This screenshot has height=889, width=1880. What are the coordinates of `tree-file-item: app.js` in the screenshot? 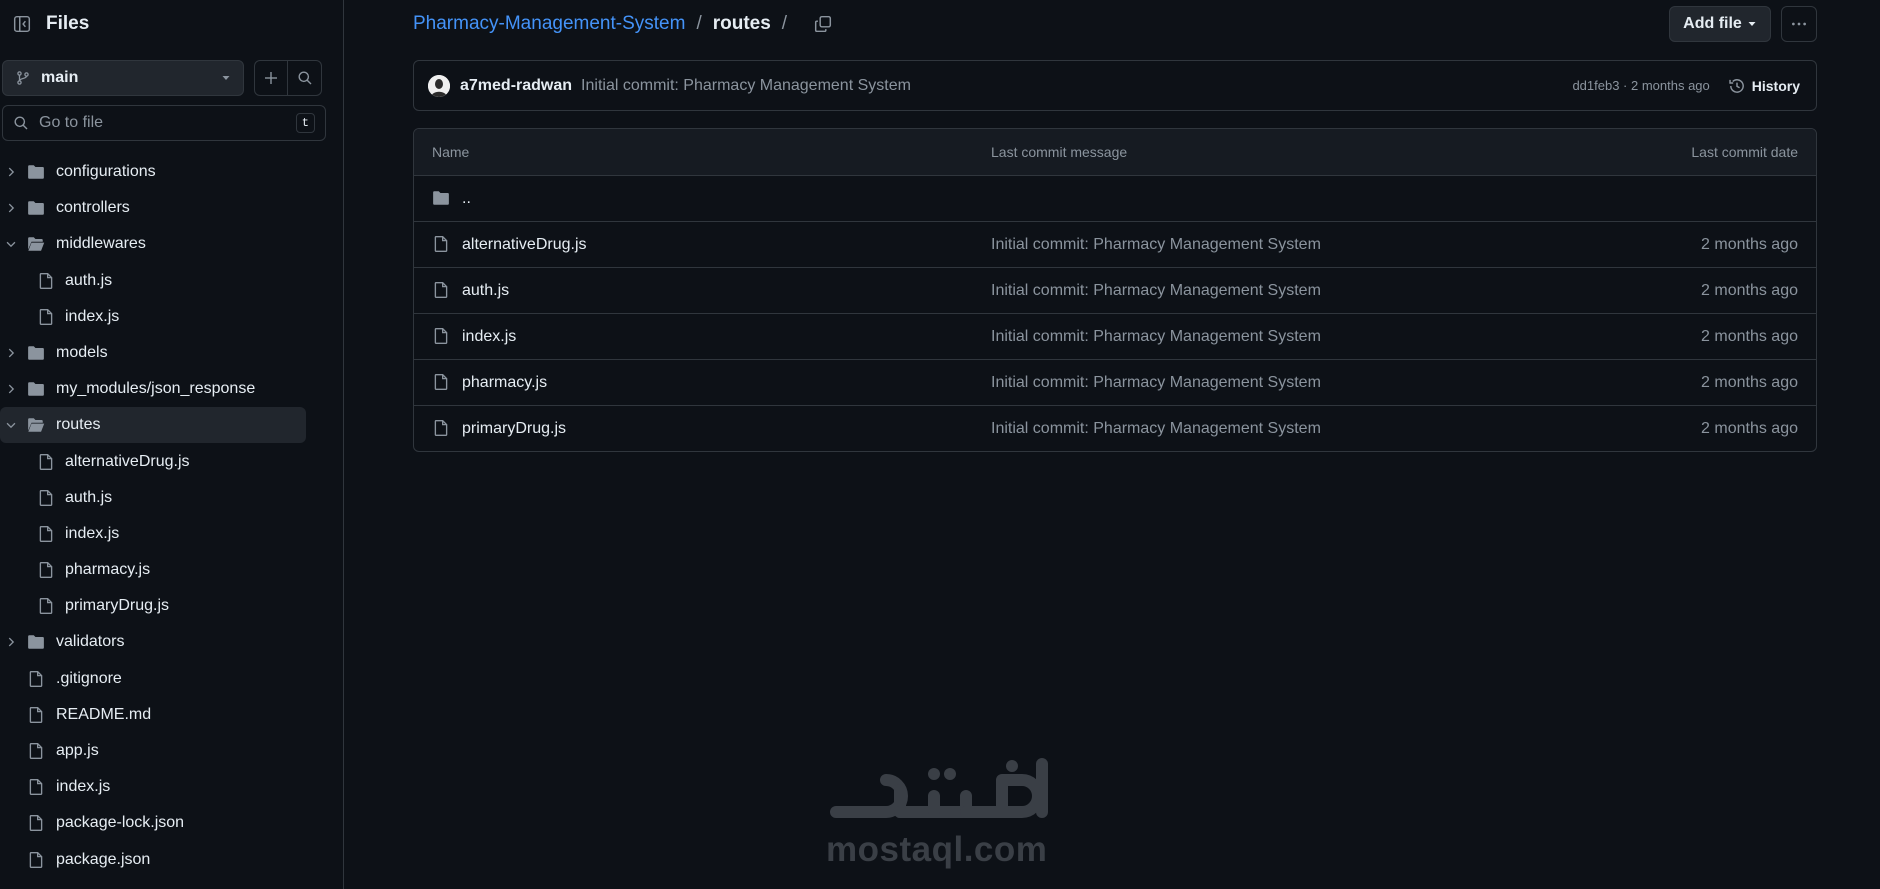 It's located at (160, 751).